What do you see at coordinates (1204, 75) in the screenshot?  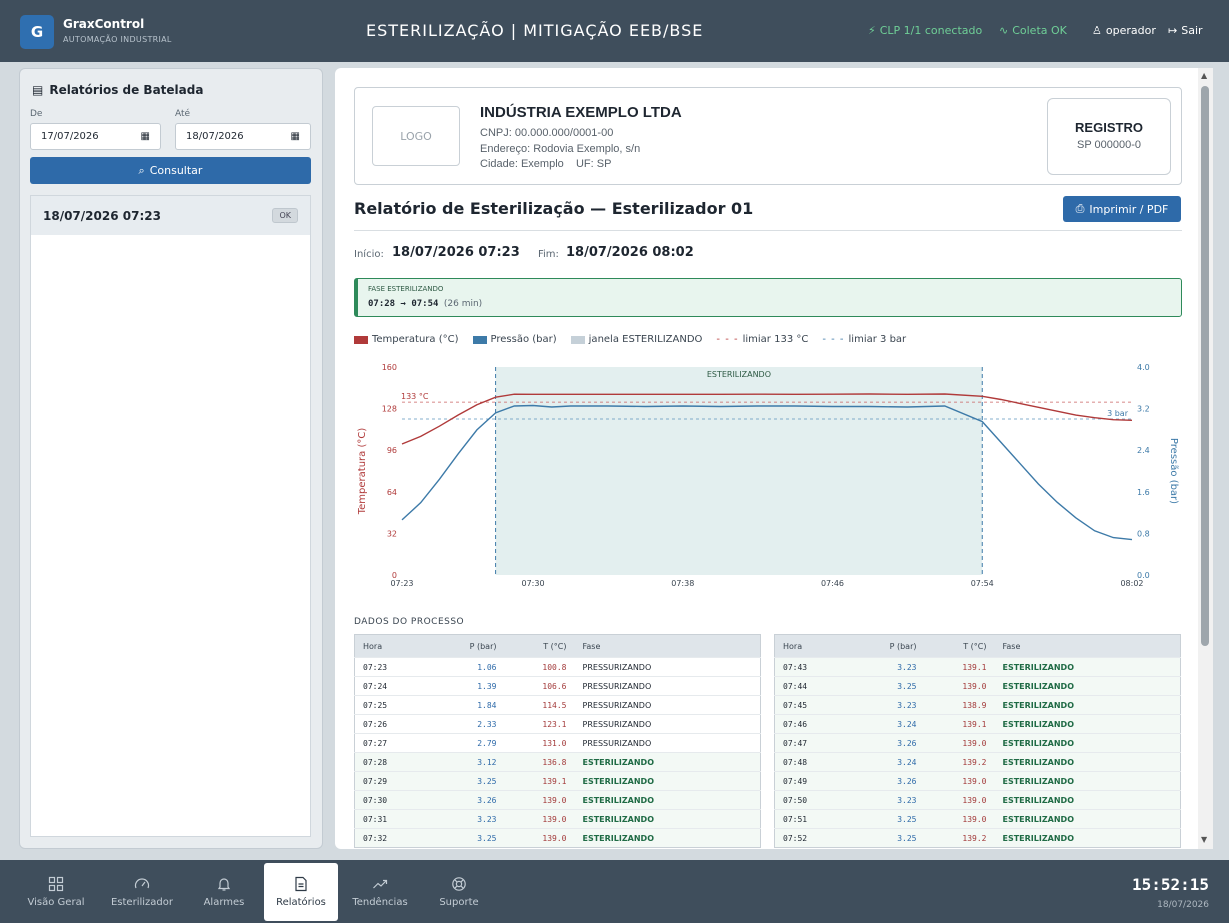 I see `scroll-up-icon: ▲` at bounding box center [1204, 75].